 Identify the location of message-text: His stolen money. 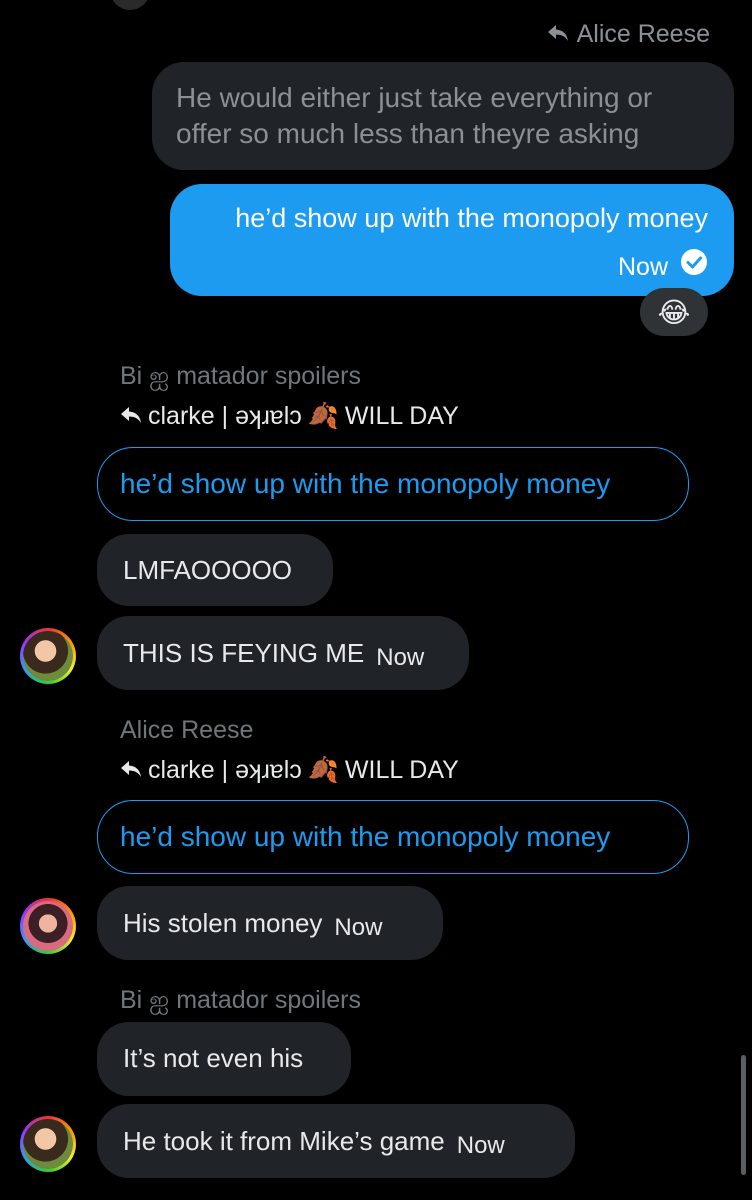
(223, 923).